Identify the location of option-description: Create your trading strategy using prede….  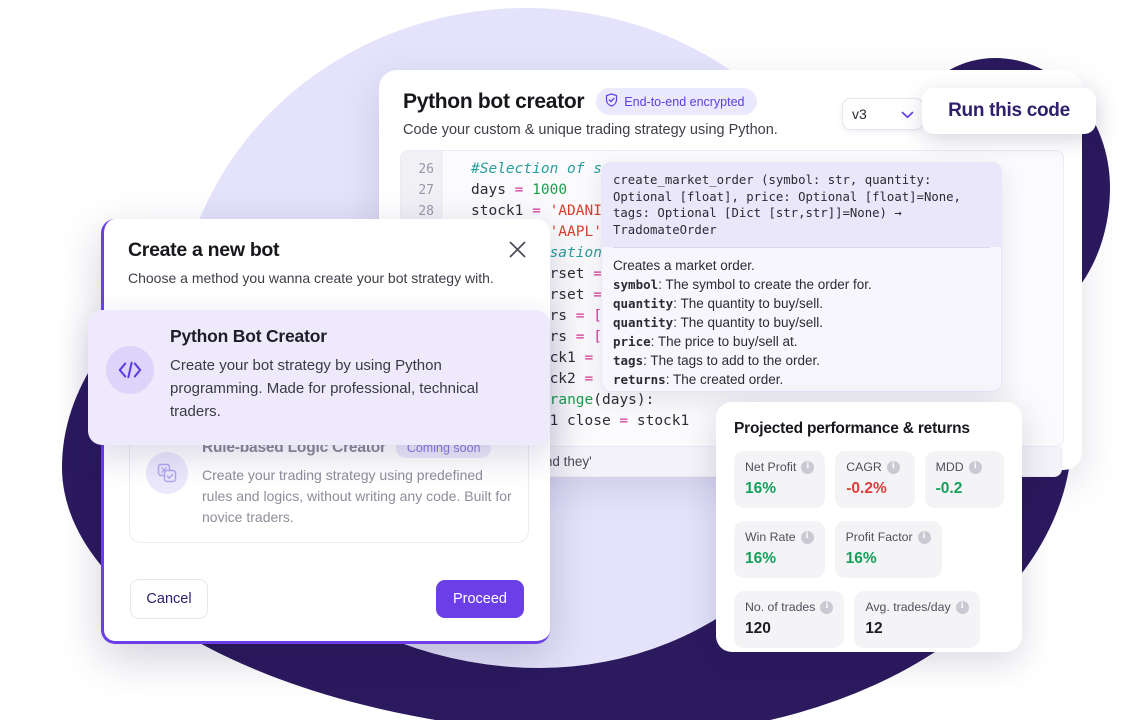
(357, 496).